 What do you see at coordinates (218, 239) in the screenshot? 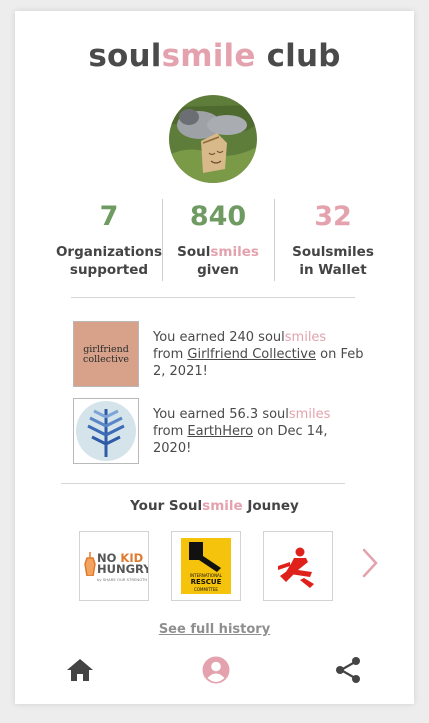
I see `stat-given: 840 Soulsmiles given` at bounding box center [218, 239].